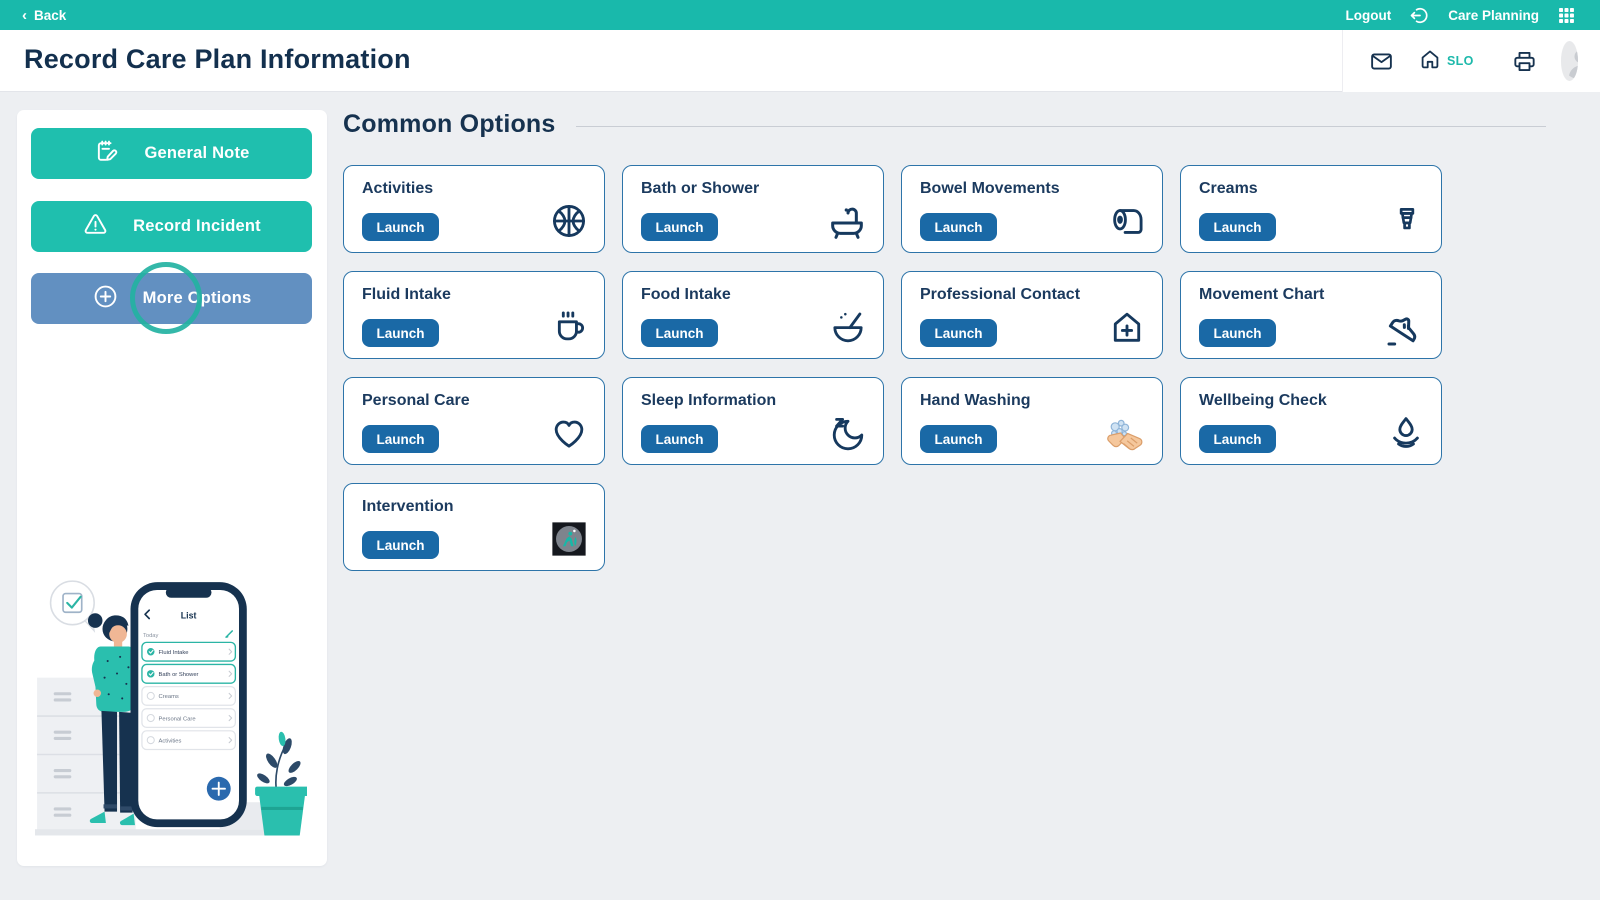 The height and width of the screenshot is (900, 1600). What do you see at coordinates (569, 433) in the screenshot?
I see `heart-icon` at bounding box center [569, 433].